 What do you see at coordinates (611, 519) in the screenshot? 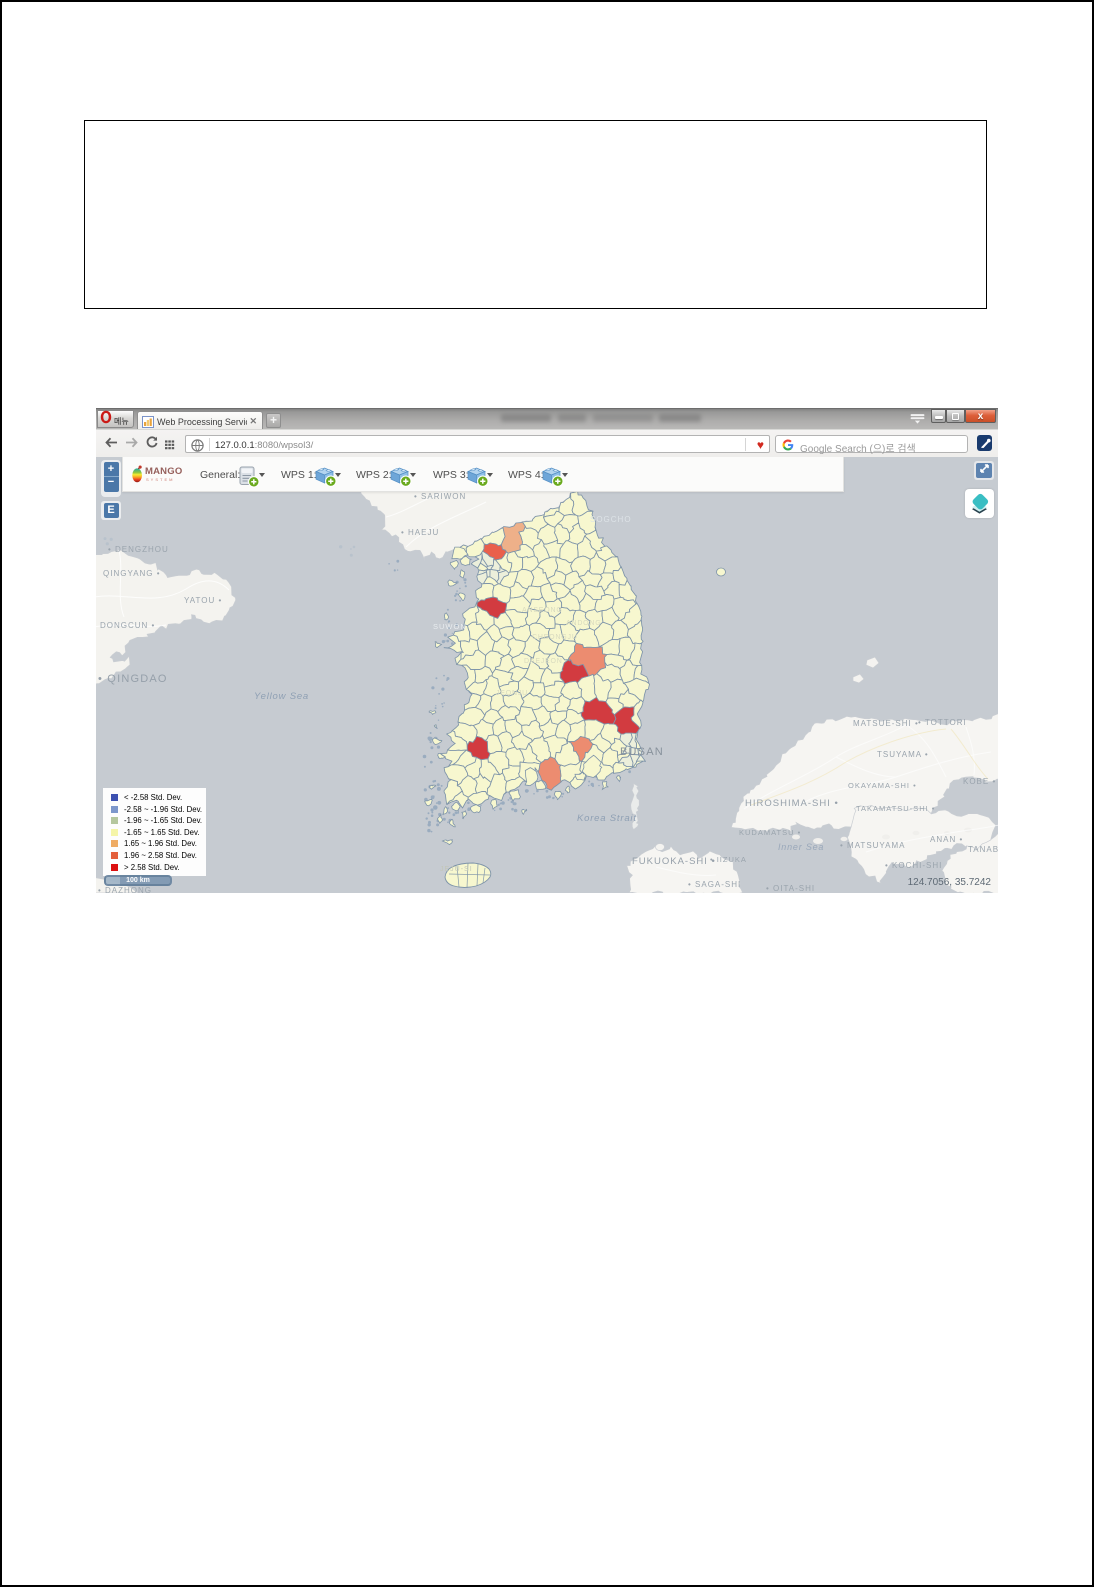
I see `svg-text: SOGCHO` at bounding box center [611, 519].